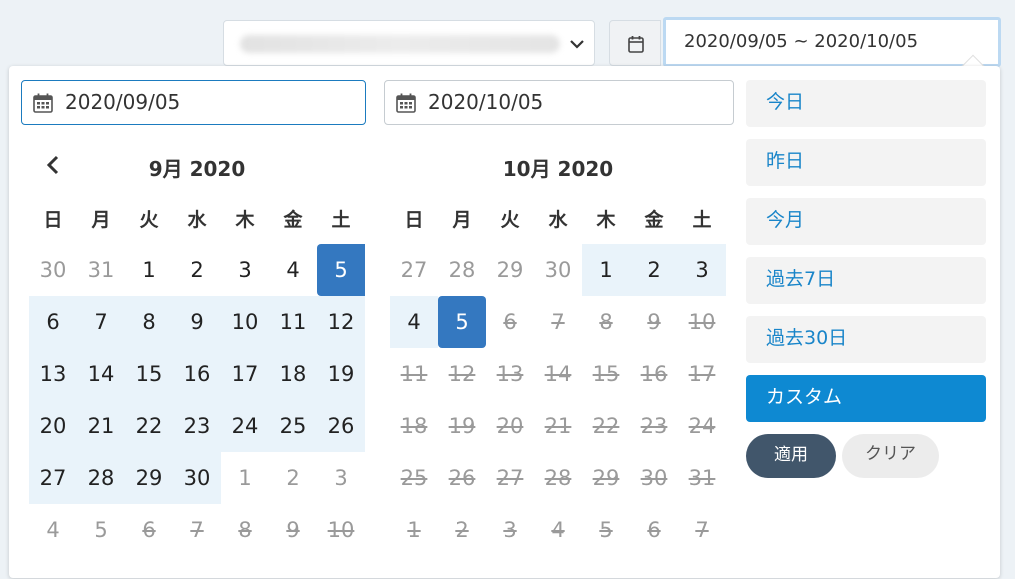  What do you see at coordinates (293, 426) in the screenshot?
I see `calendar-day: 25` at bounding box center [293, 426].